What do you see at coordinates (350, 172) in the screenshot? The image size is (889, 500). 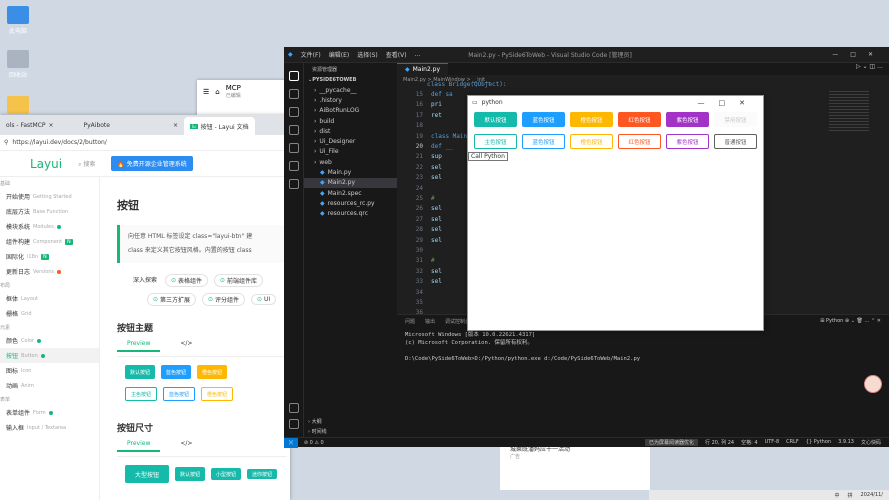 I see `file-item: ◆ Main.py` at bounding box center [350, 172].